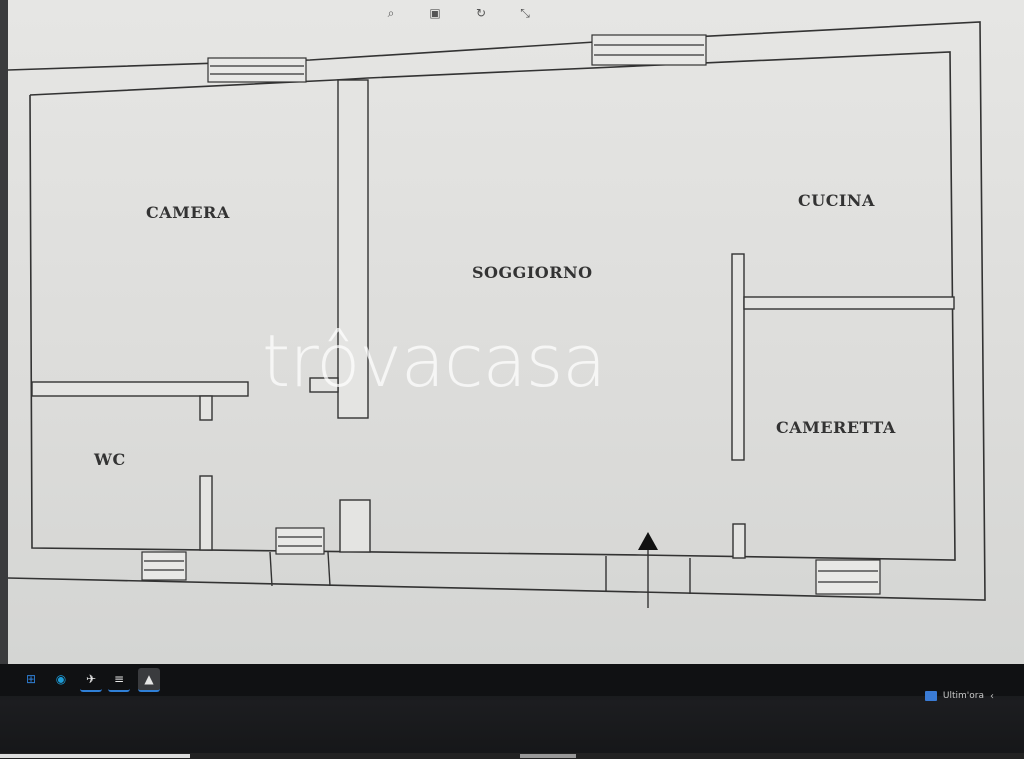  What do you see at coordinates (648, 570) in the screenshot?
I see `entrance-arrow` at bounding box center [648, 570].